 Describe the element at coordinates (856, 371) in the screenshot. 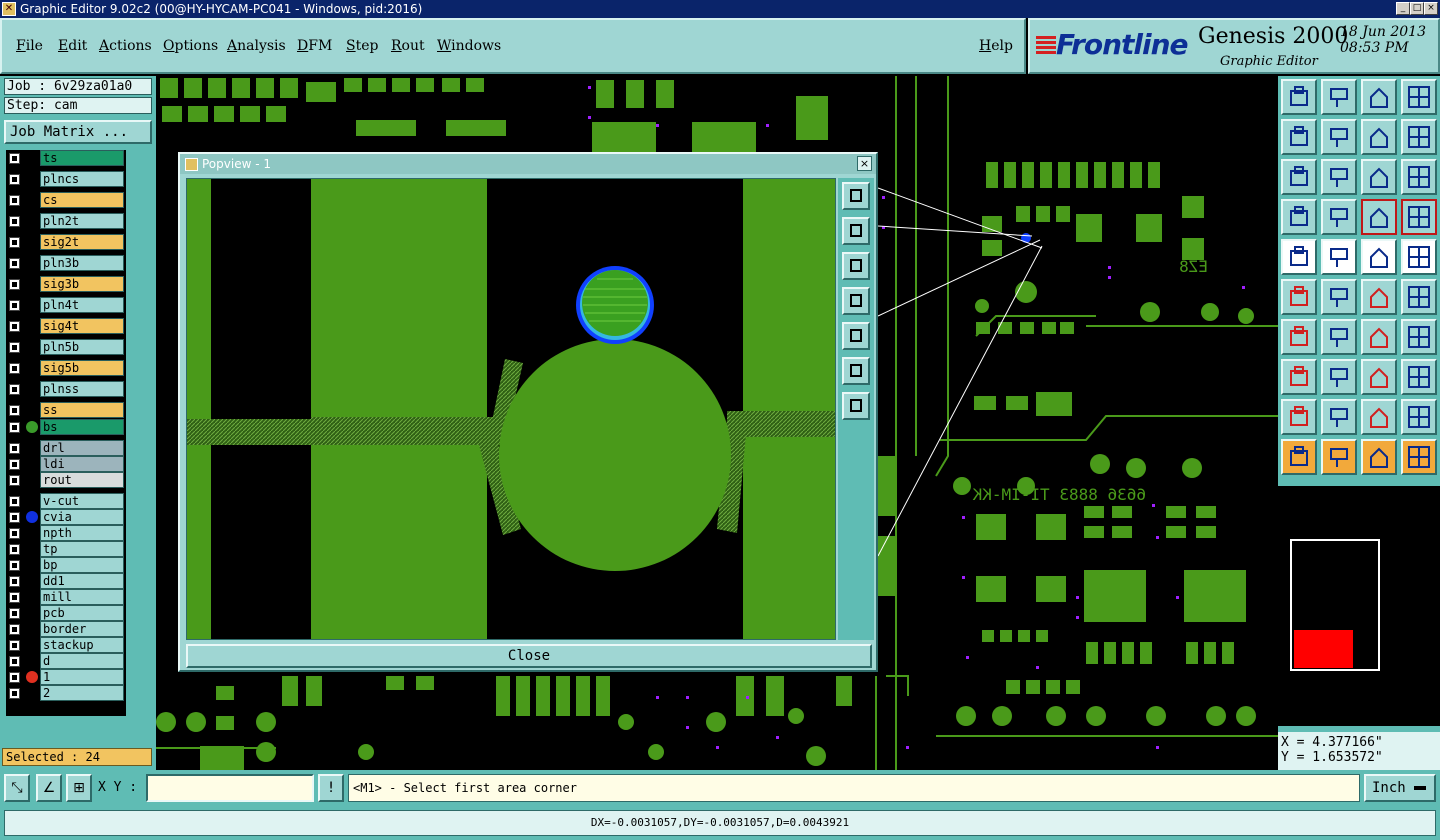

I see `popview-fit-icon` at that location.